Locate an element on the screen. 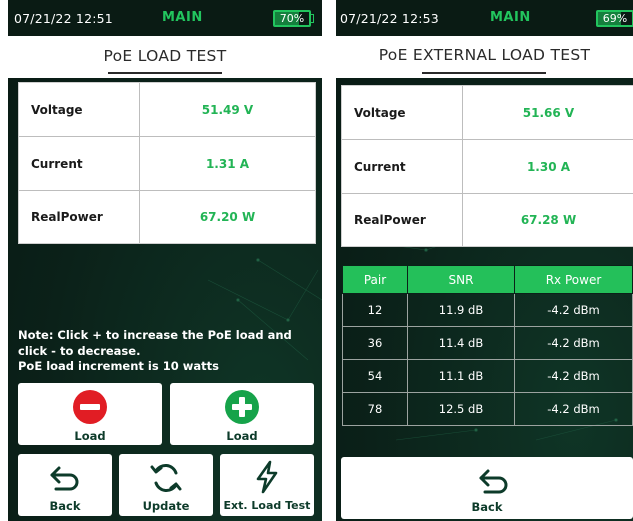 The height and width of the screenshot is (521, 633). measurement-row-current: Current 1.30 A is located at coordinates (487, 167).